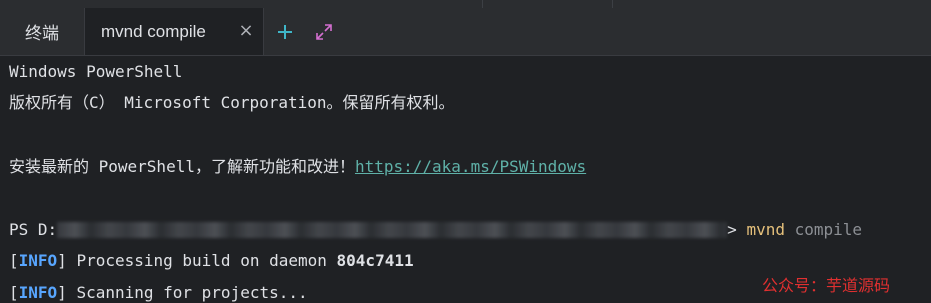 The width and height of the screenshot is (931, 303). I want to click on redacted-path, so click(392, 230).